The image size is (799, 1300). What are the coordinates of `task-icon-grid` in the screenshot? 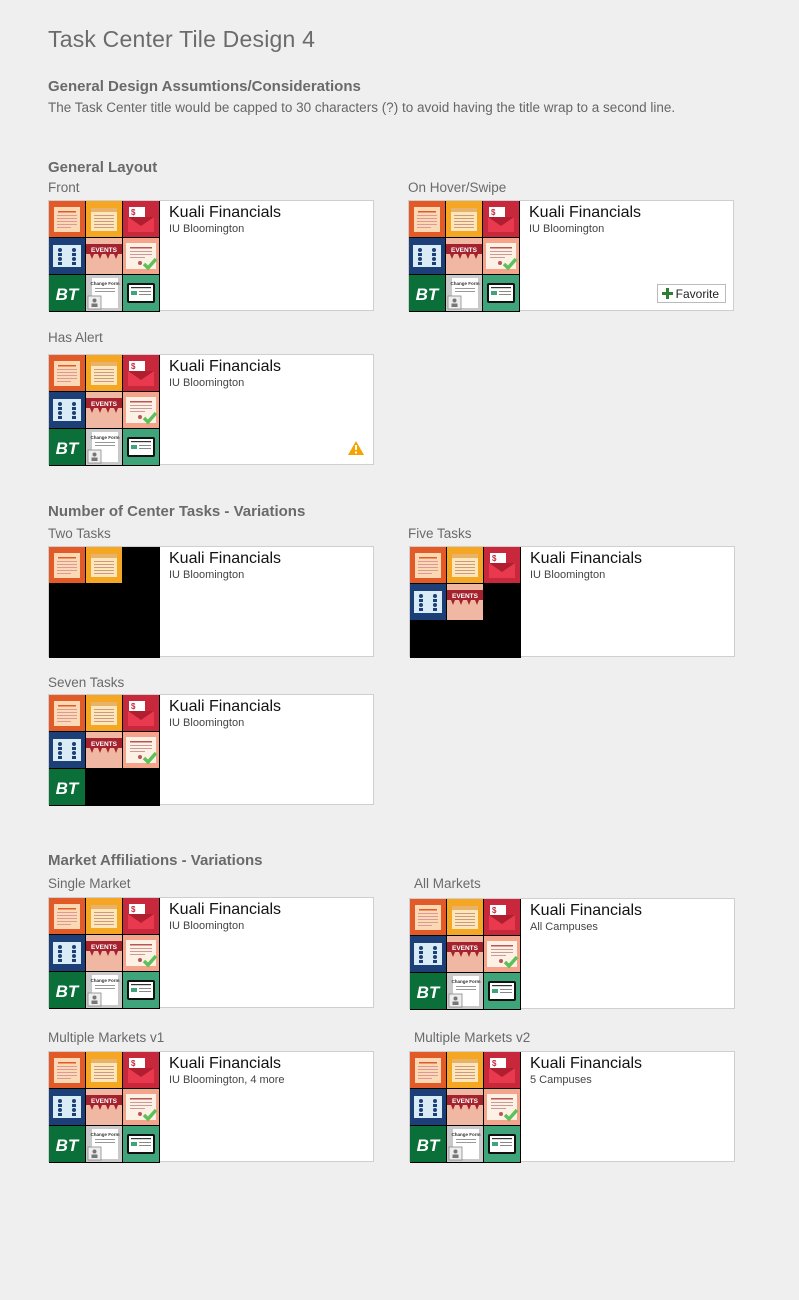 It's located at (104, 602).